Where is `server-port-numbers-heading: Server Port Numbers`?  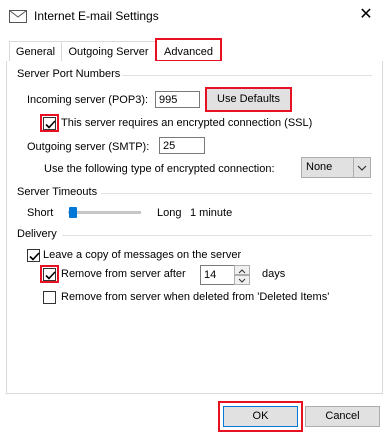 server-port-numbers-heading: Server Port Numbers is located at coordinates (69, 74).